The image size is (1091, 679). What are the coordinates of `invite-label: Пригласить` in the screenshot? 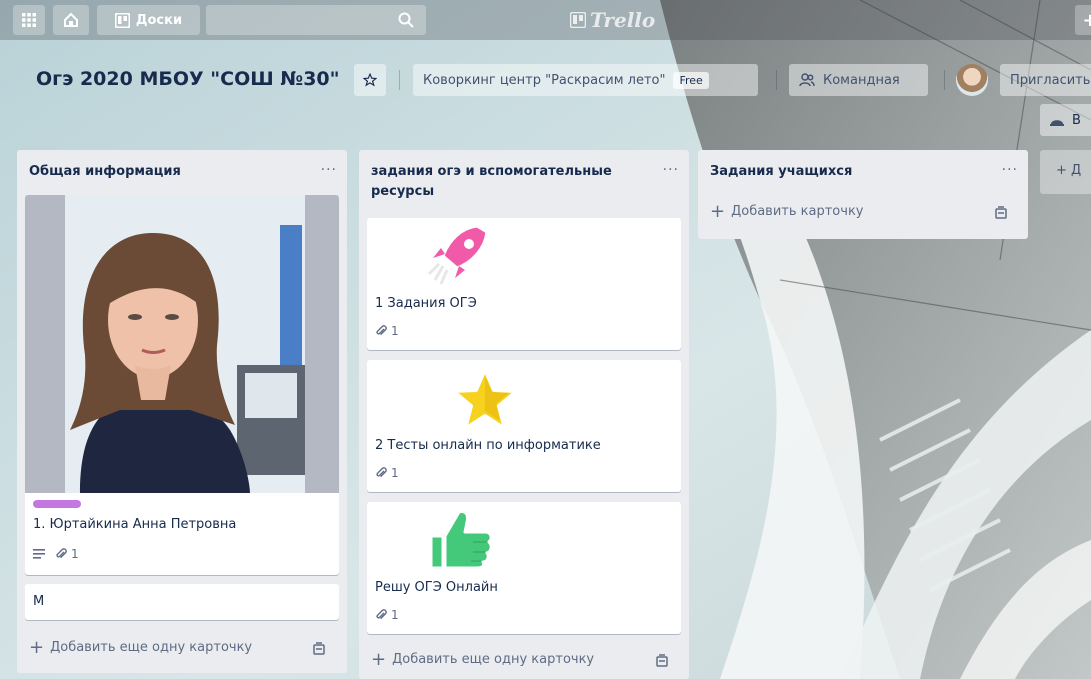 It's located at (1050, 80).